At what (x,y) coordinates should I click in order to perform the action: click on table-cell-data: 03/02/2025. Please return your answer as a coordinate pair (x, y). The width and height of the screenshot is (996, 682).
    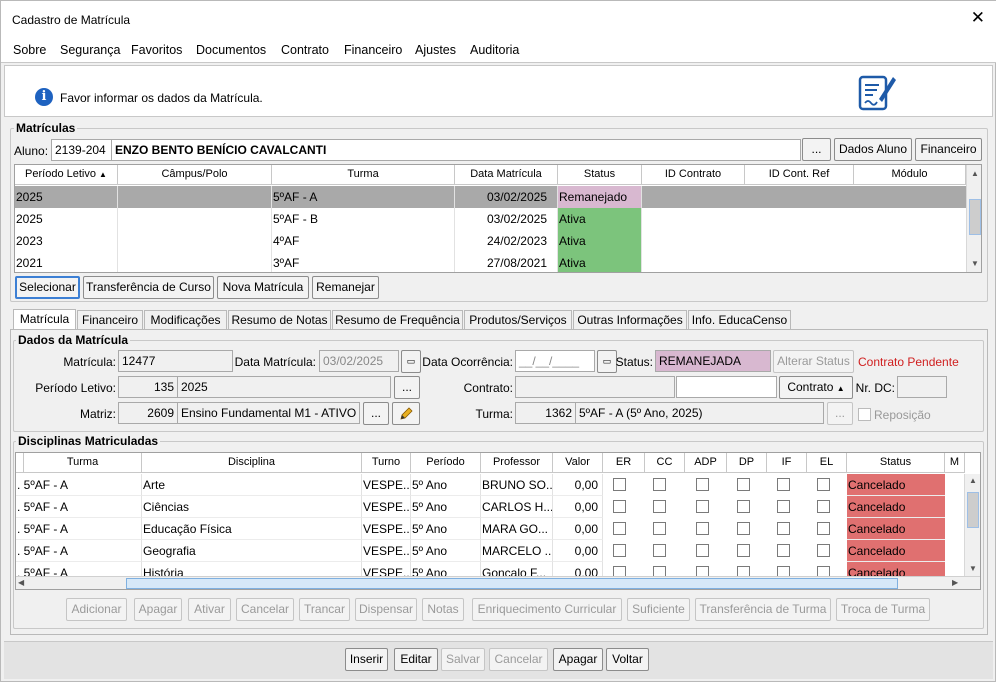
    Looking at the image, I should click on (506, 219).